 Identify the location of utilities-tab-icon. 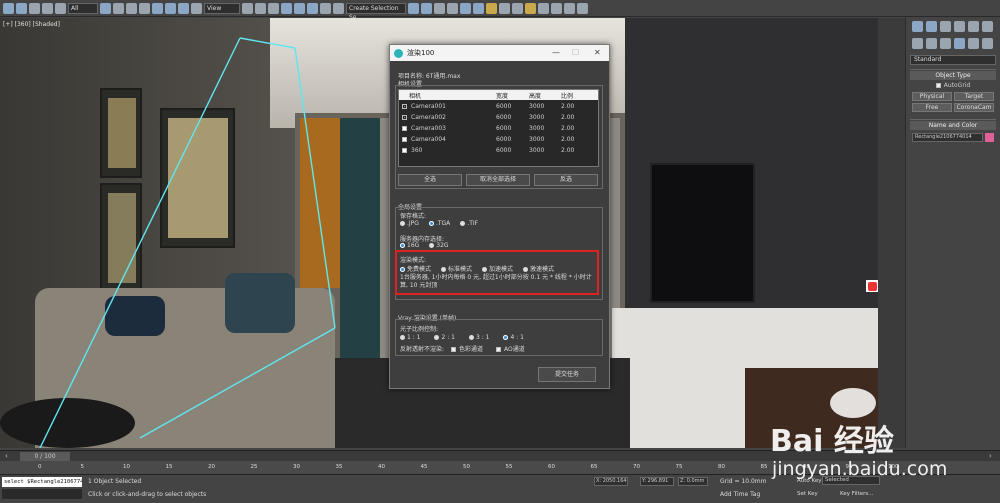
(987, 26).